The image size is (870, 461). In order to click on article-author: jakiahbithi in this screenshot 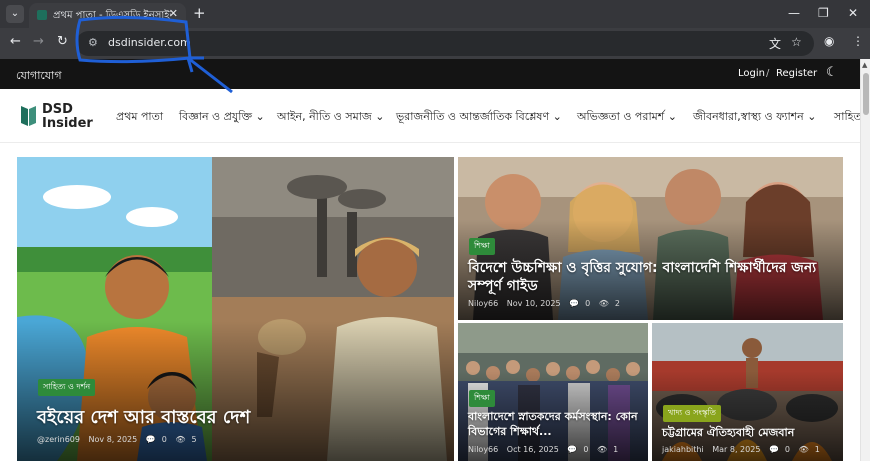, I will do `click(683, 449)`.